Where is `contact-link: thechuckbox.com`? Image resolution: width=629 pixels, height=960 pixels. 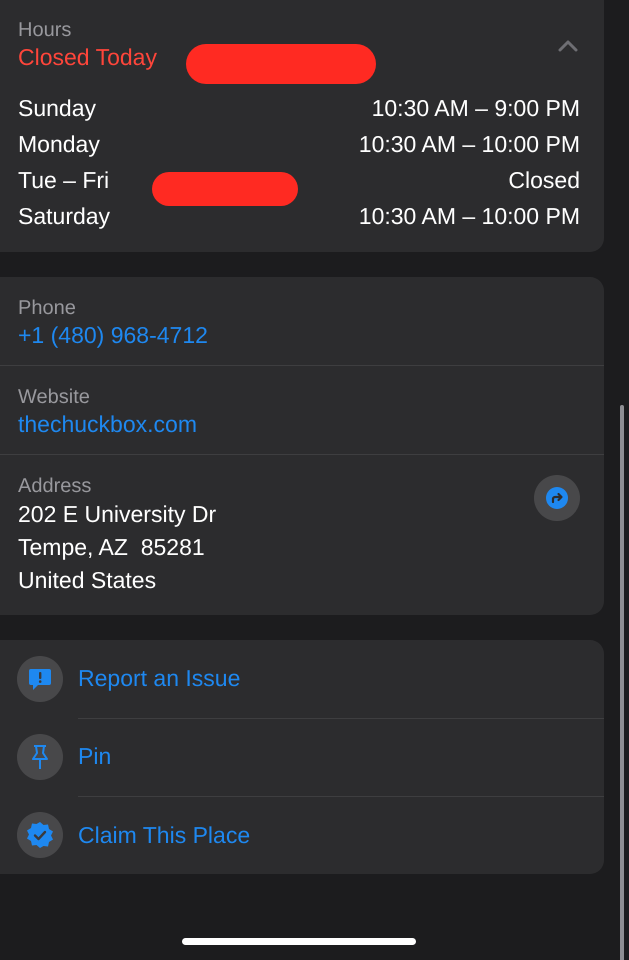
contact-link: thechuckbox.com is located at coordinates (107, 424).